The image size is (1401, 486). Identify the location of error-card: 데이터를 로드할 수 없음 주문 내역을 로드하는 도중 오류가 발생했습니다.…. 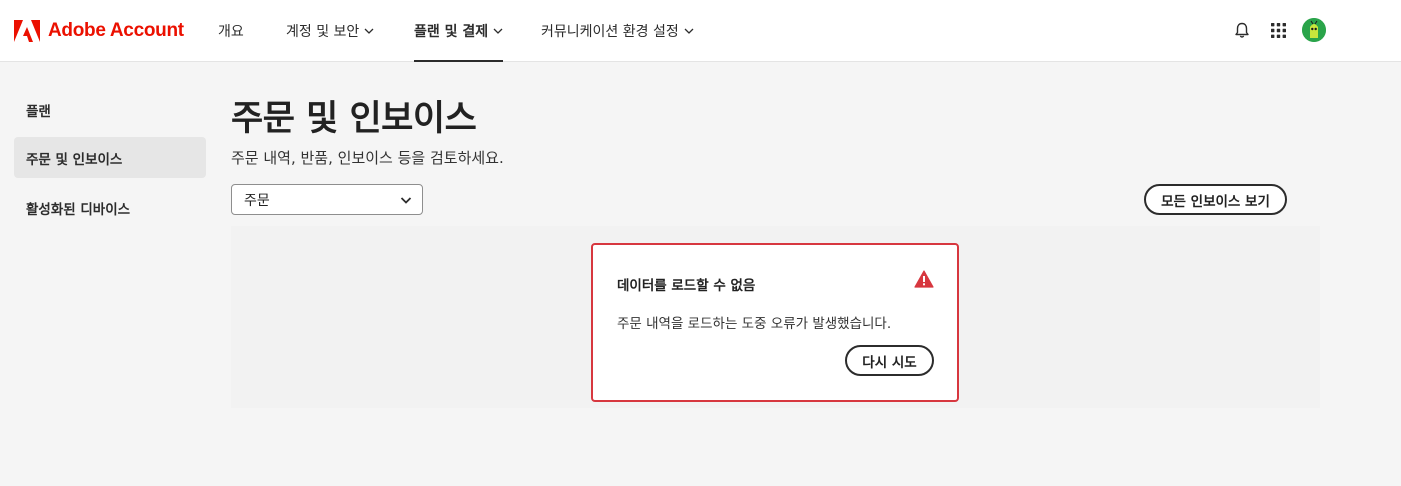
(775, 322).